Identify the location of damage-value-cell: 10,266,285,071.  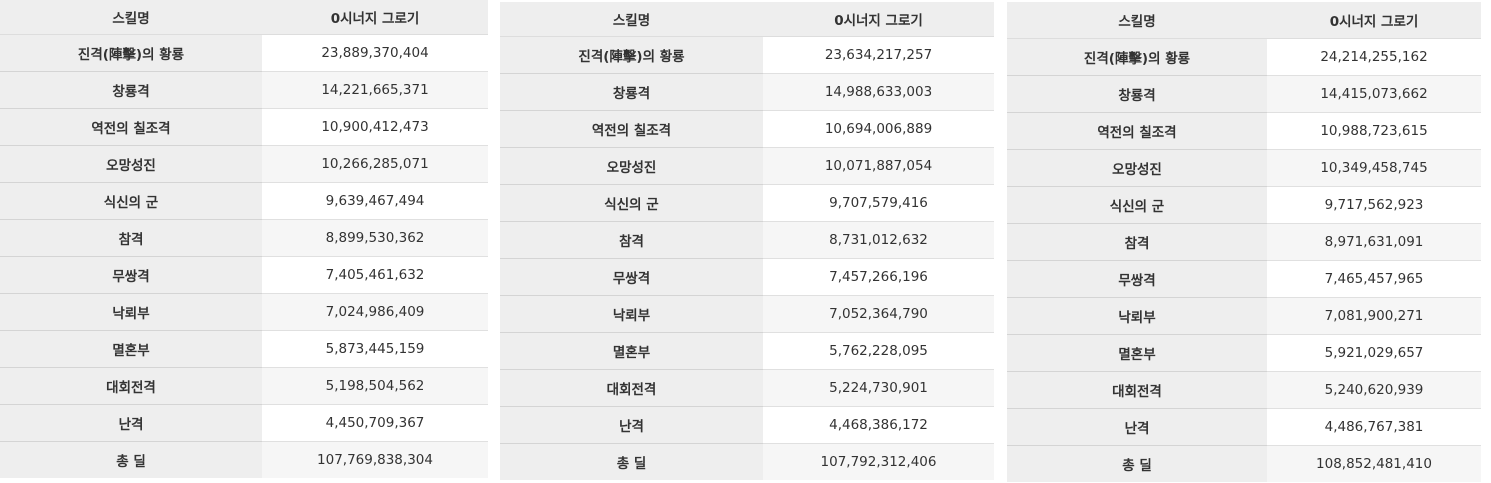
(375, 164).